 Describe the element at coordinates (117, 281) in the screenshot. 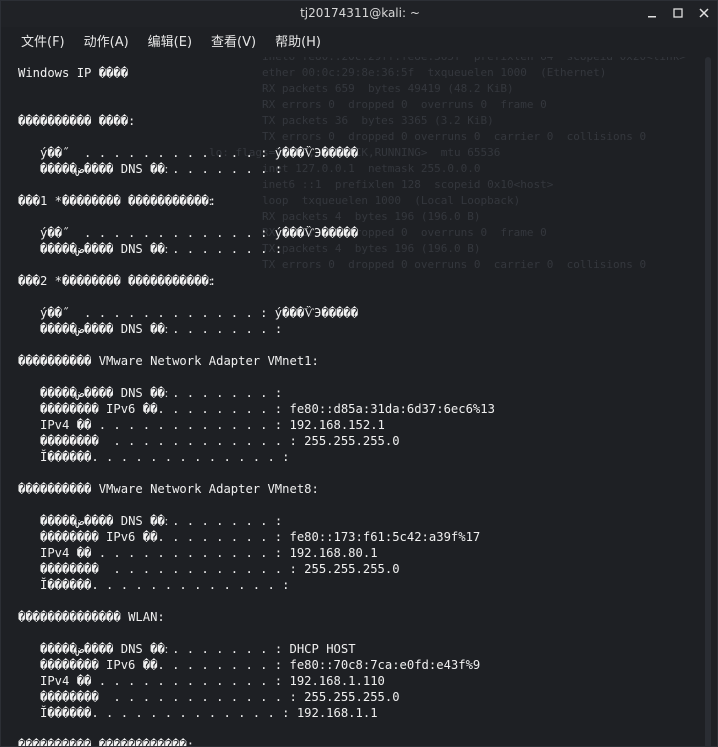

I see `terminal-line: ���2 *�������� �����������׃:` at that location.